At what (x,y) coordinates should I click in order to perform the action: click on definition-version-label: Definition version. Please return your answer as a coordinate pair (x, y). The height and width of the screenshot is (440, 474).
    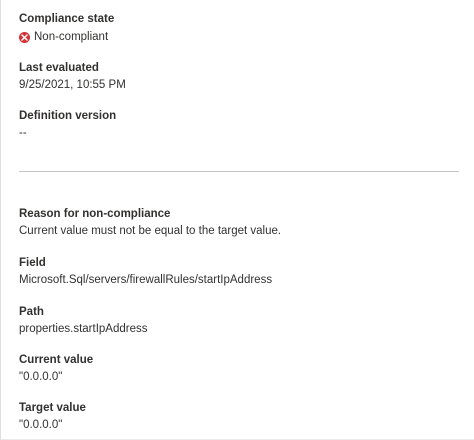
    Looking at the image, I should click on (68, 116).